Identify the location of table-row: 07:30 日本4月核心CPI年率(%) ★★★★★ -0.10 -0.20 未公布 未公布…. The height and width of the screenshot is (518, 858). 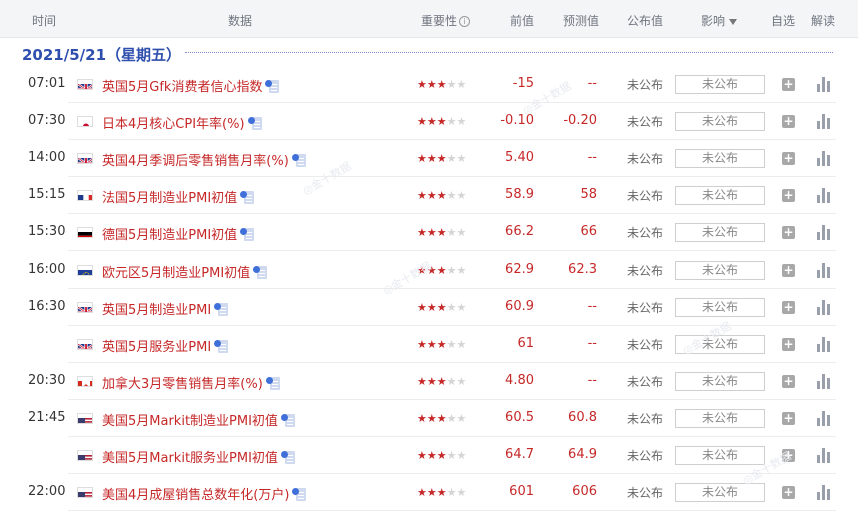
(429, 122).